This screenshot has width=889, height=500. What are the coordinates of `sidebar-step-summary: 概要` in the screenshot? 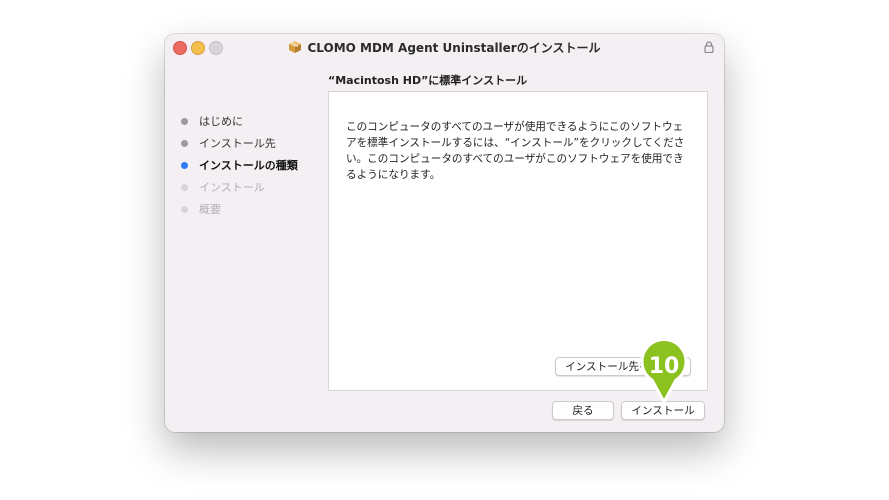 It's located at (239, 209).